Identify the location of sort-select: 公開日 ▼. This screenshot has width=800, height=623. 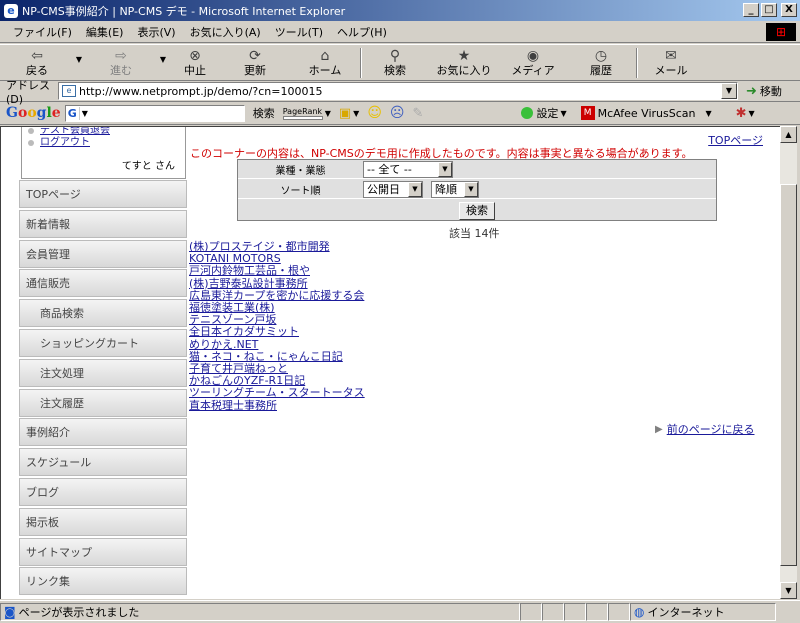
(393, 189).